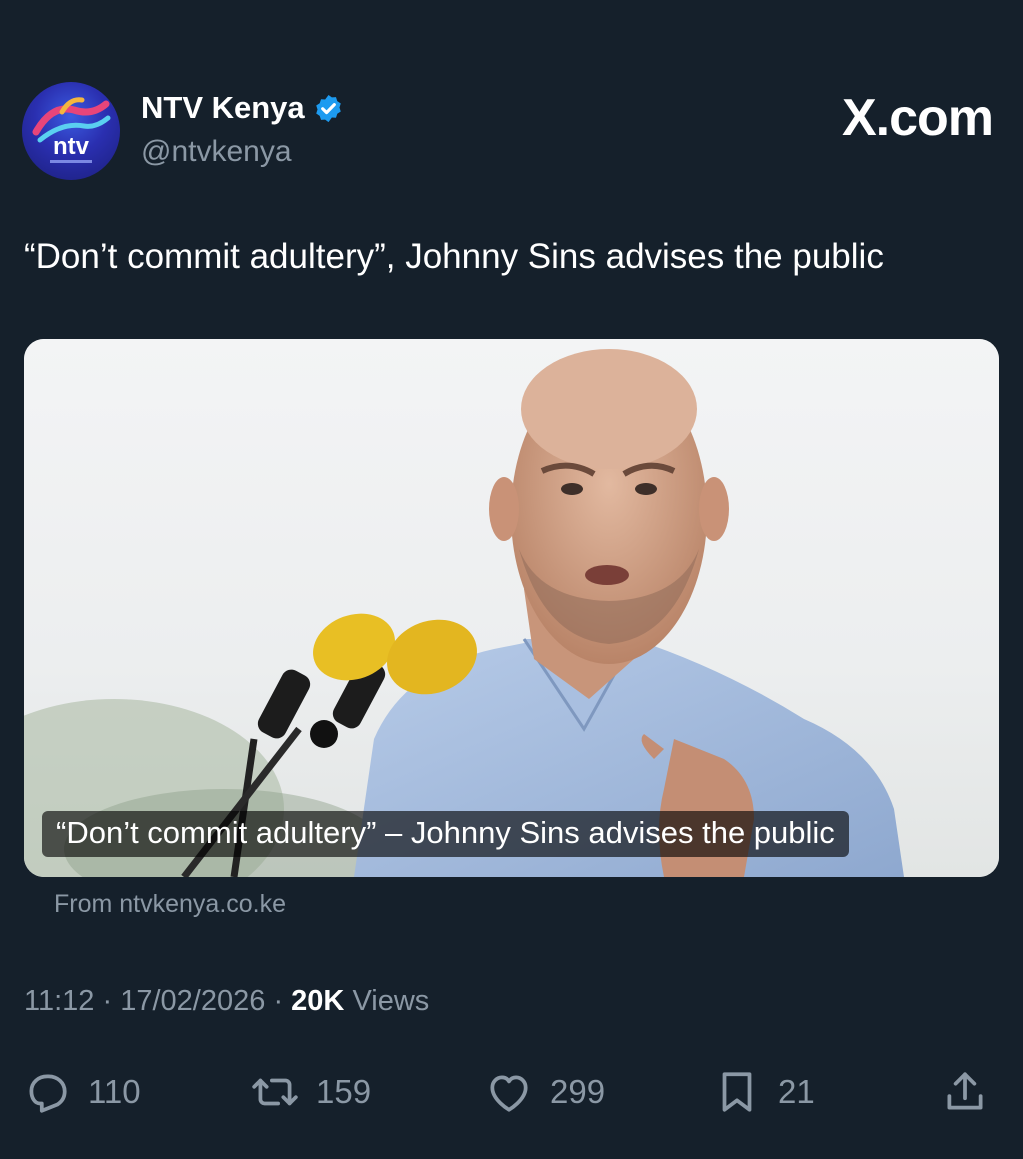 The height and width of the screenshot is (1159, 1023). I want to click on tweet-time: 11:12, so click(59, 1001).